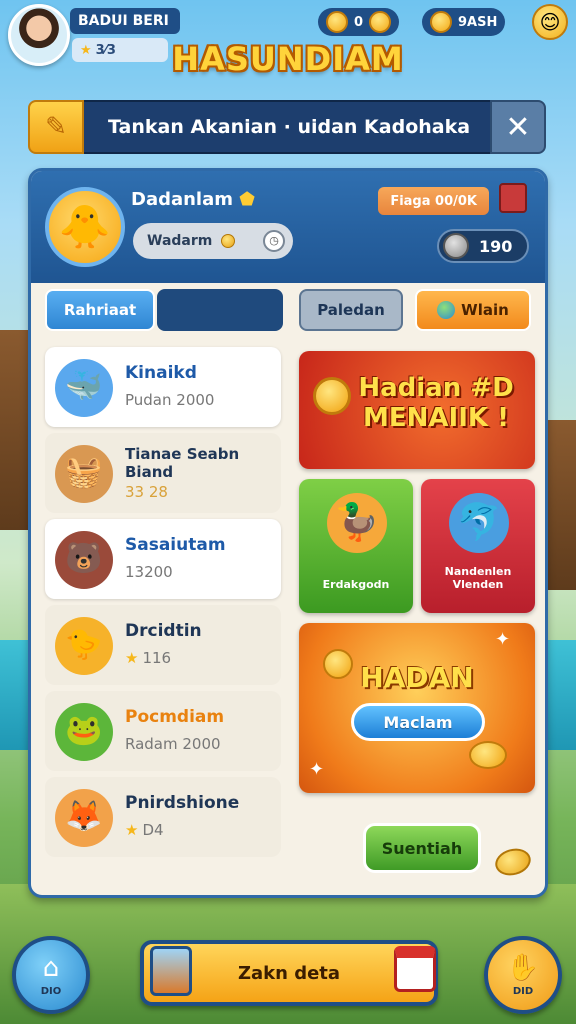 Image resolution: width=576 pixels, height=1024 pixels. What do you see at coordinates (518, 127) in the screenshot?
I see `close-icon: ✕` at bounding box center [518, 127].